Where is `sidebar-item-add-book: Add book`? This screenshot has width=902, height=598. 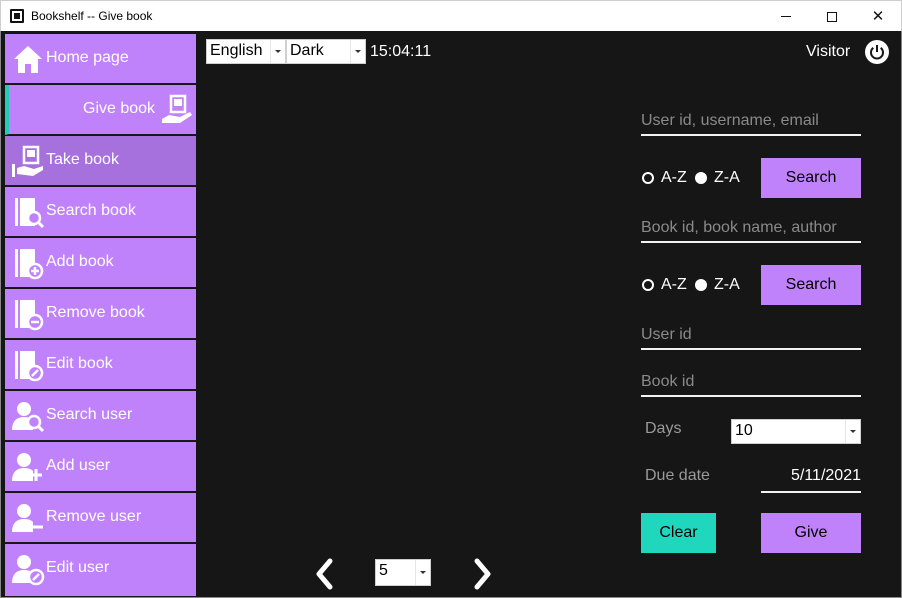 sidebar-item-add-book: Add book is located at coordinates (100, 263).